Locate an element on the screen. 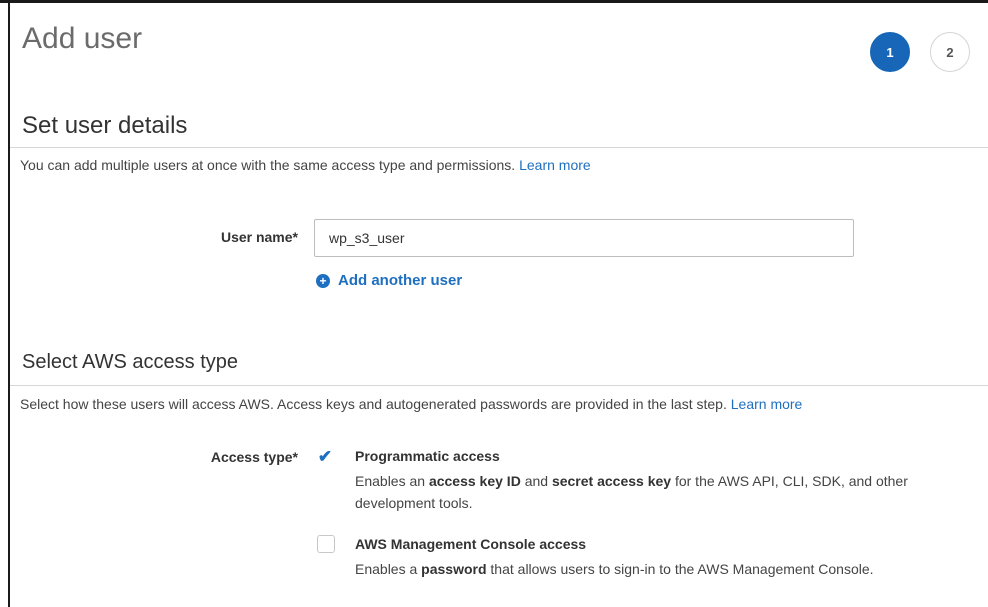 The width and height of the screenshot is (988, 607). console-access-checkbox is located at coordinates (326, 544).